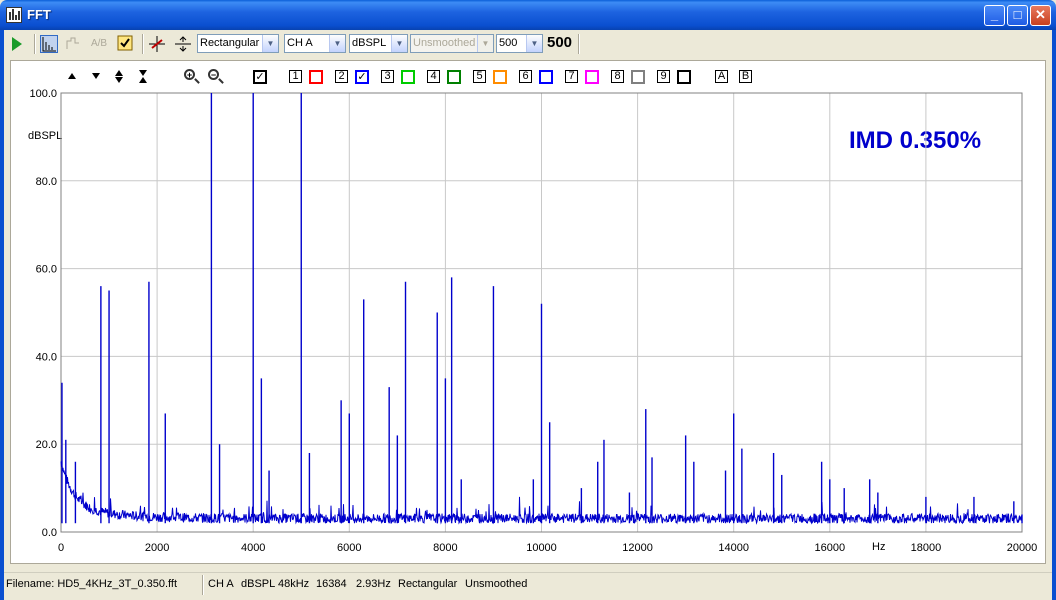 The height and width of the screenshot is (600, 1056). Describe the element at coordinates (230, 43) in the screenshot. I see `window-type-value: Rectangular` at that location.